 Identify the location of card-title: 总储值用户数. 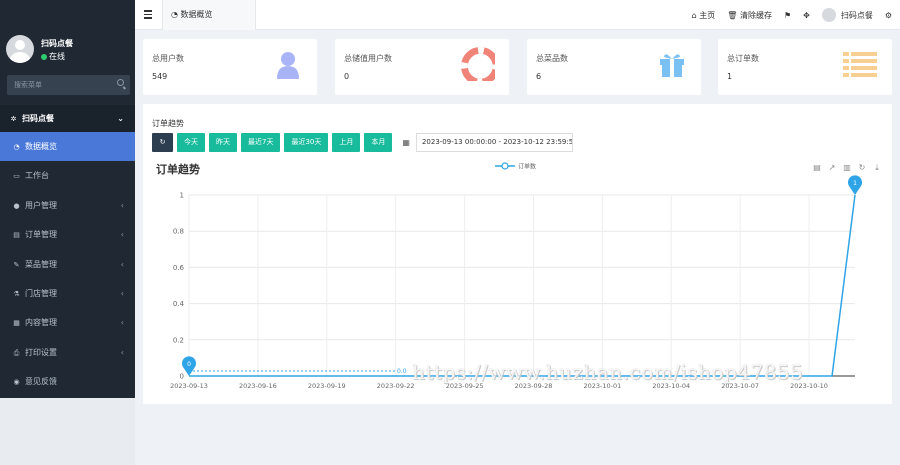
(368, 58).